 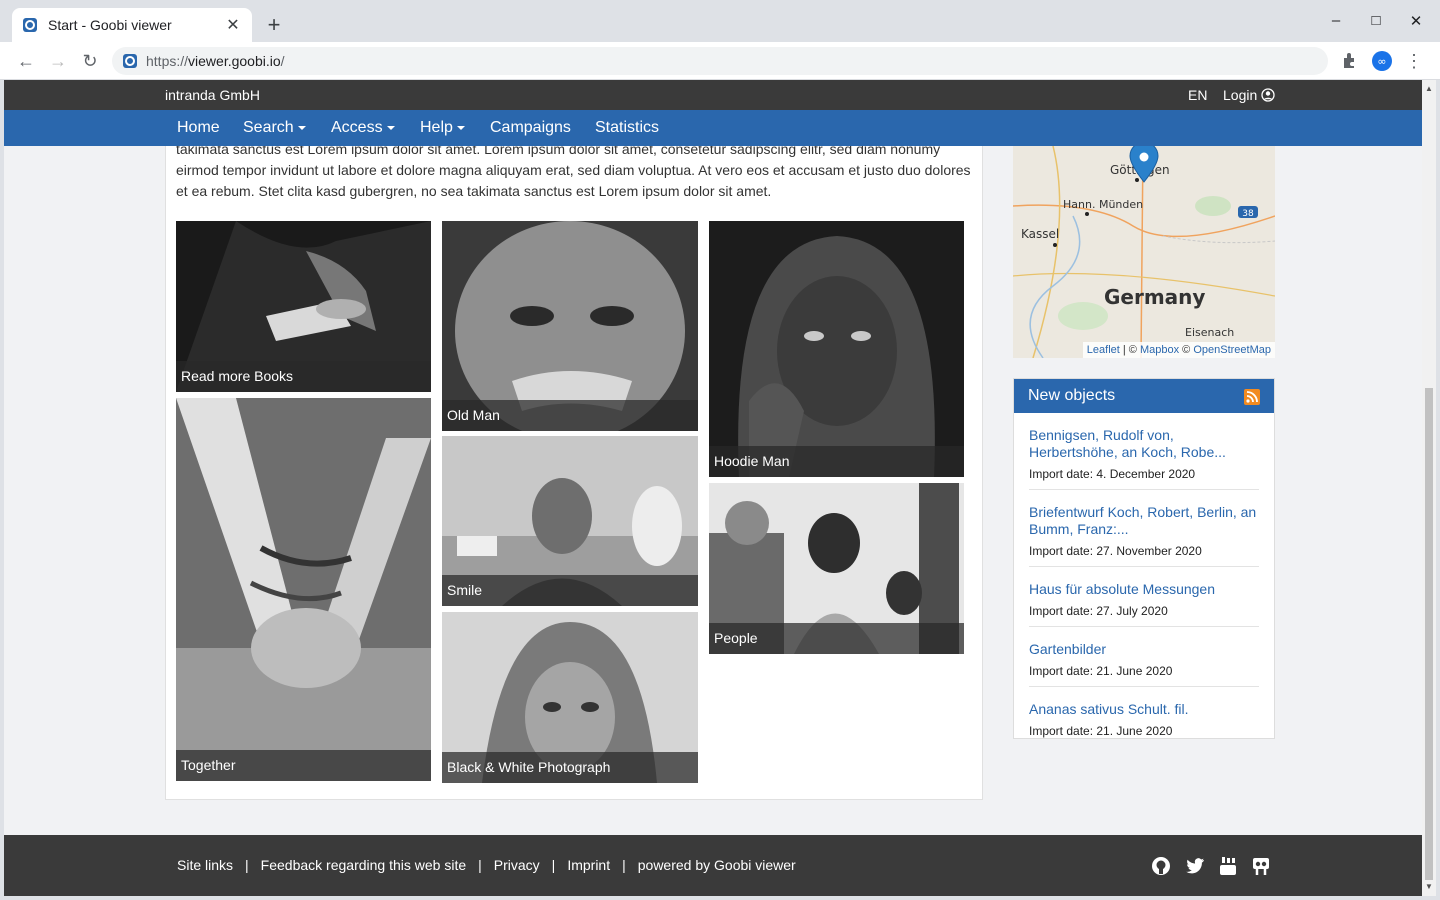 What do you see at coordinates (1209, 332) in the screenshot?
I see `map-label-eisenach: Eisenach` at bounding box center [1209, 332].